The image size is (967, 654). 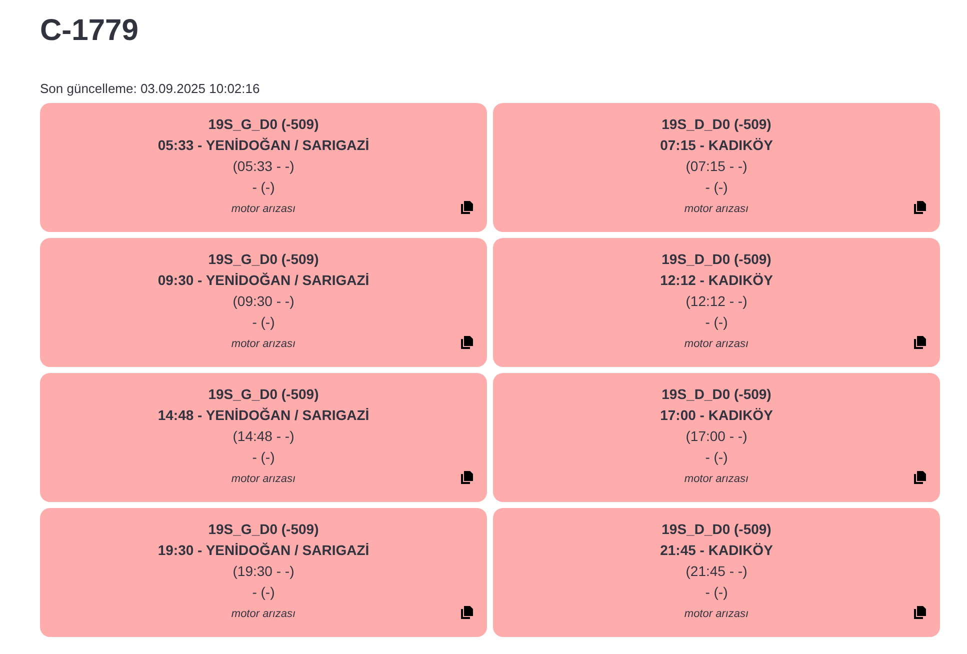 I want to click on trip-times: (05:33 - -), so click(x=263, y=166).